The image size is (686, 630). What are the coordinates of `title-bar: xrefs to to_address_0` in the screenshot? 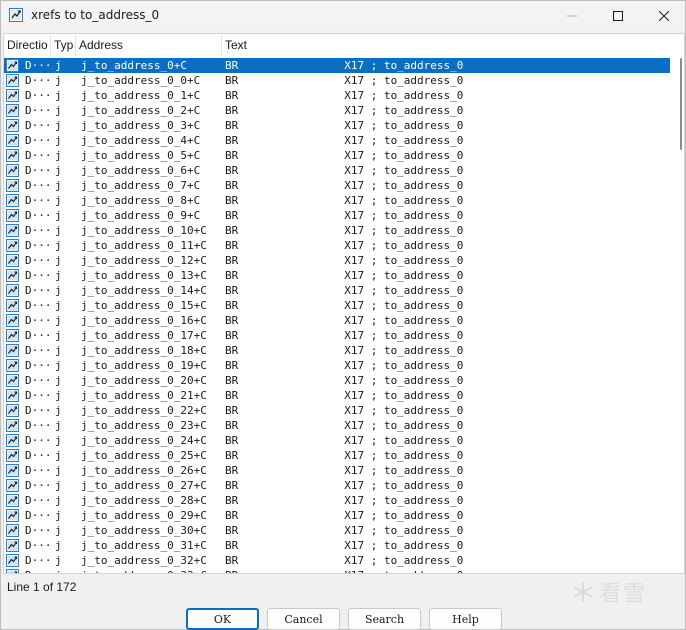 It's located at (343, 16).